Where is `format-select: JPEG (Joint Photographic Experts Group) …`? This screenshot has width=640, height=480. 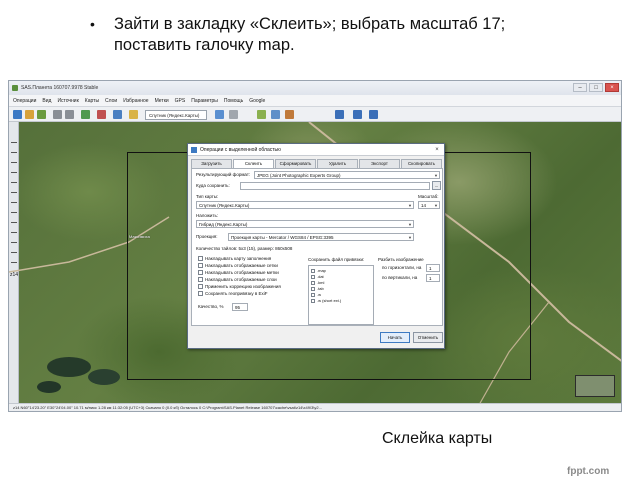
format-select: JPEG (Joint Photographic Experts Group) … is located at coordinates (347, 175).